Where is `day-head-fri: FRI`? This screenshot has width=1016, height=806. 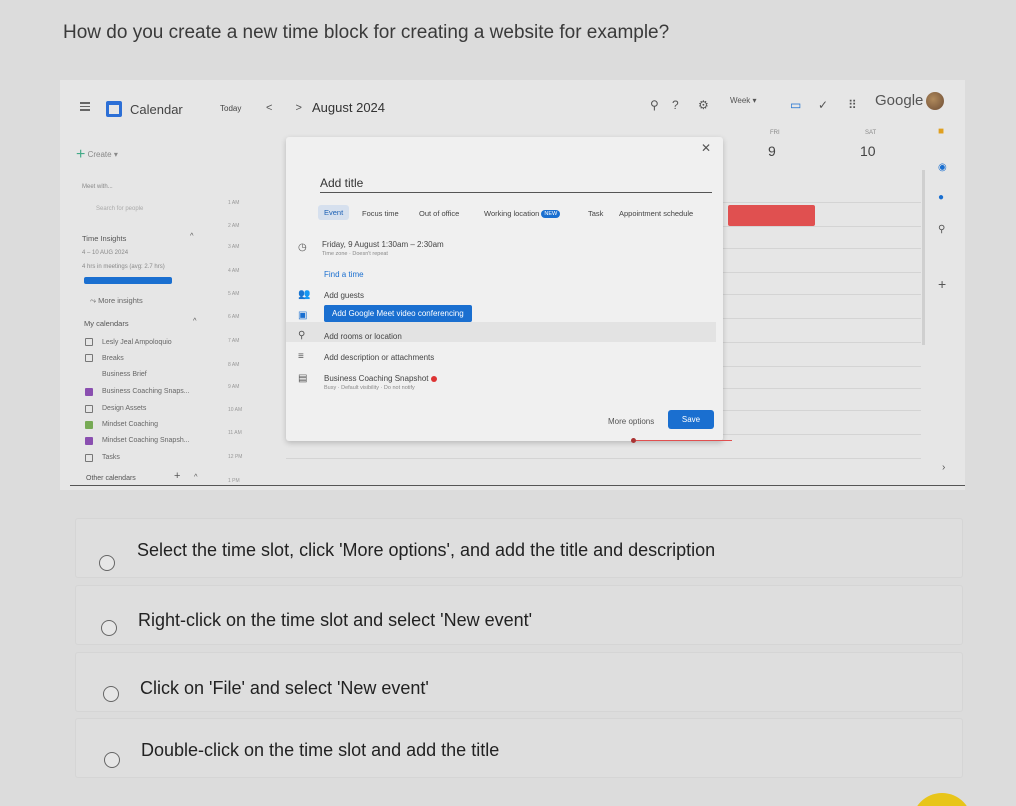
day-head-fri: FRI is located at coordinates (775, 133).